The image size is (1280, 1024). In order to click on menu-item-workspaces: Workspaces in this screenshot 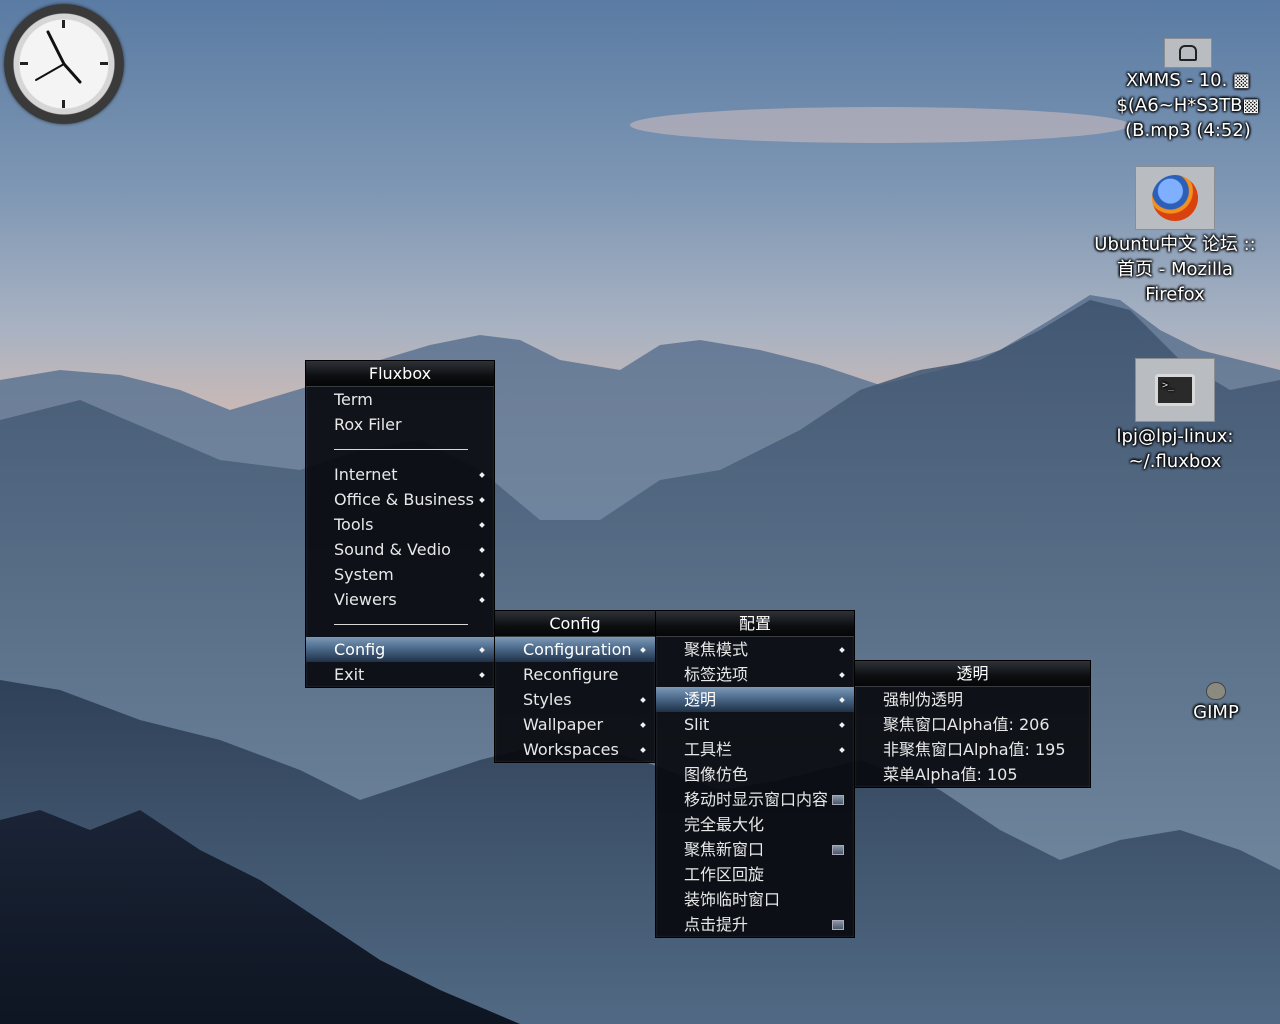, I will do `click(575, 749)`.